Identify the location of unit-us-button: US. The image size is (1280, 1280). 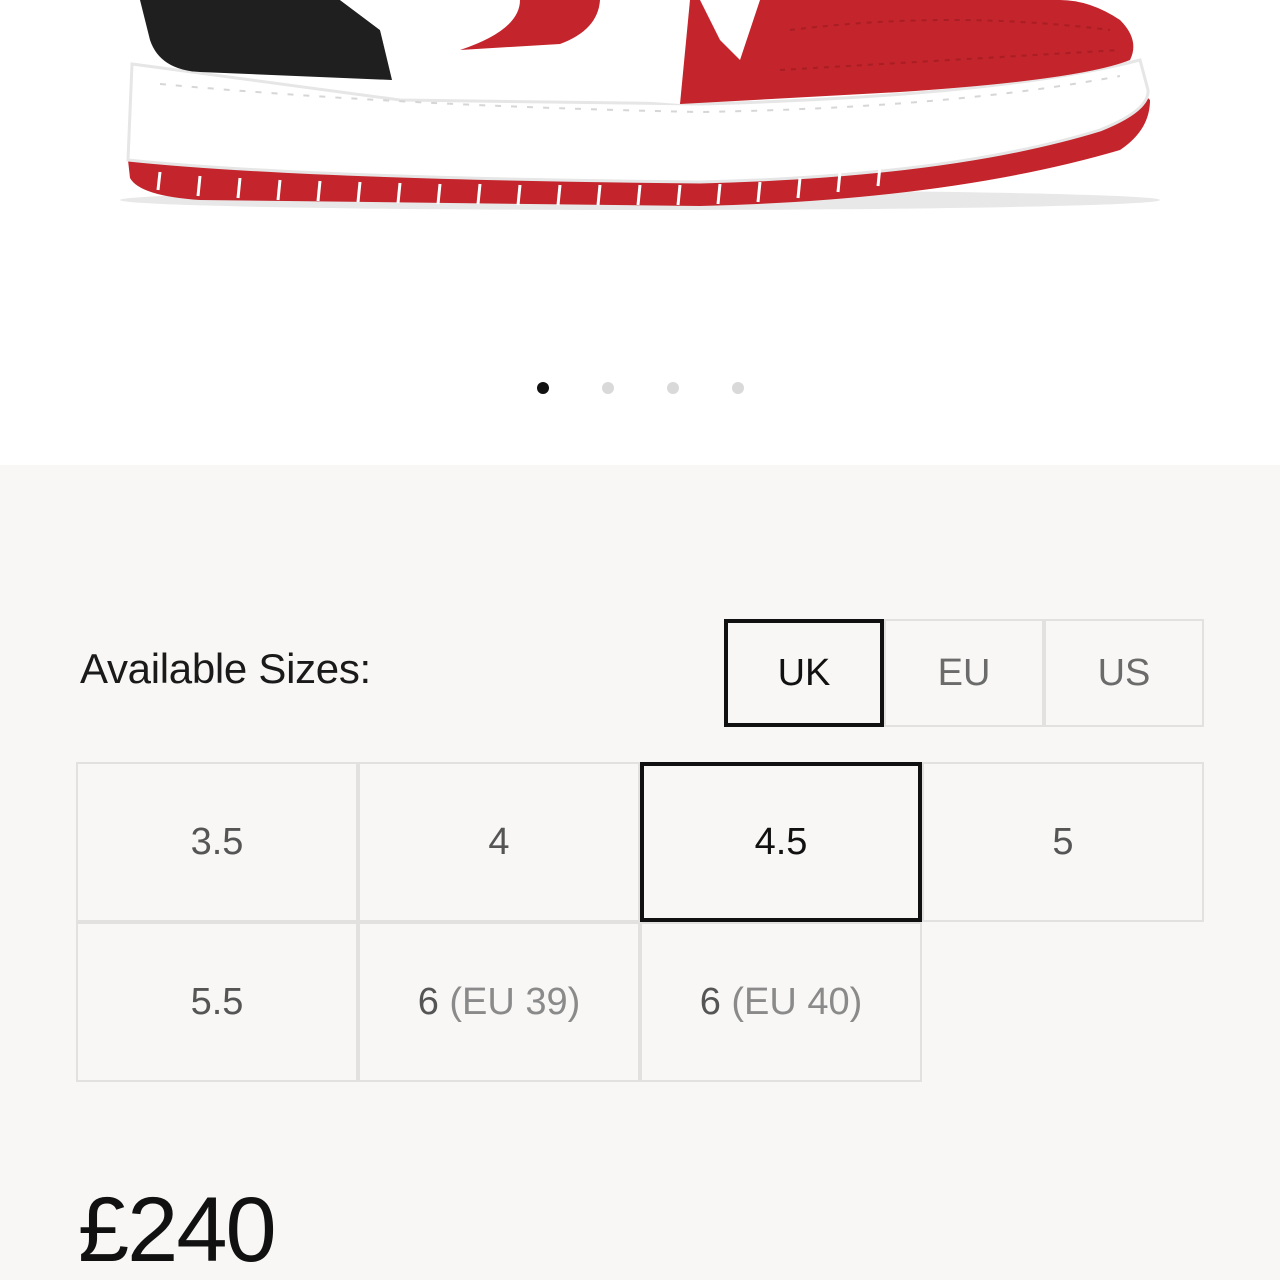
(1124, 673).